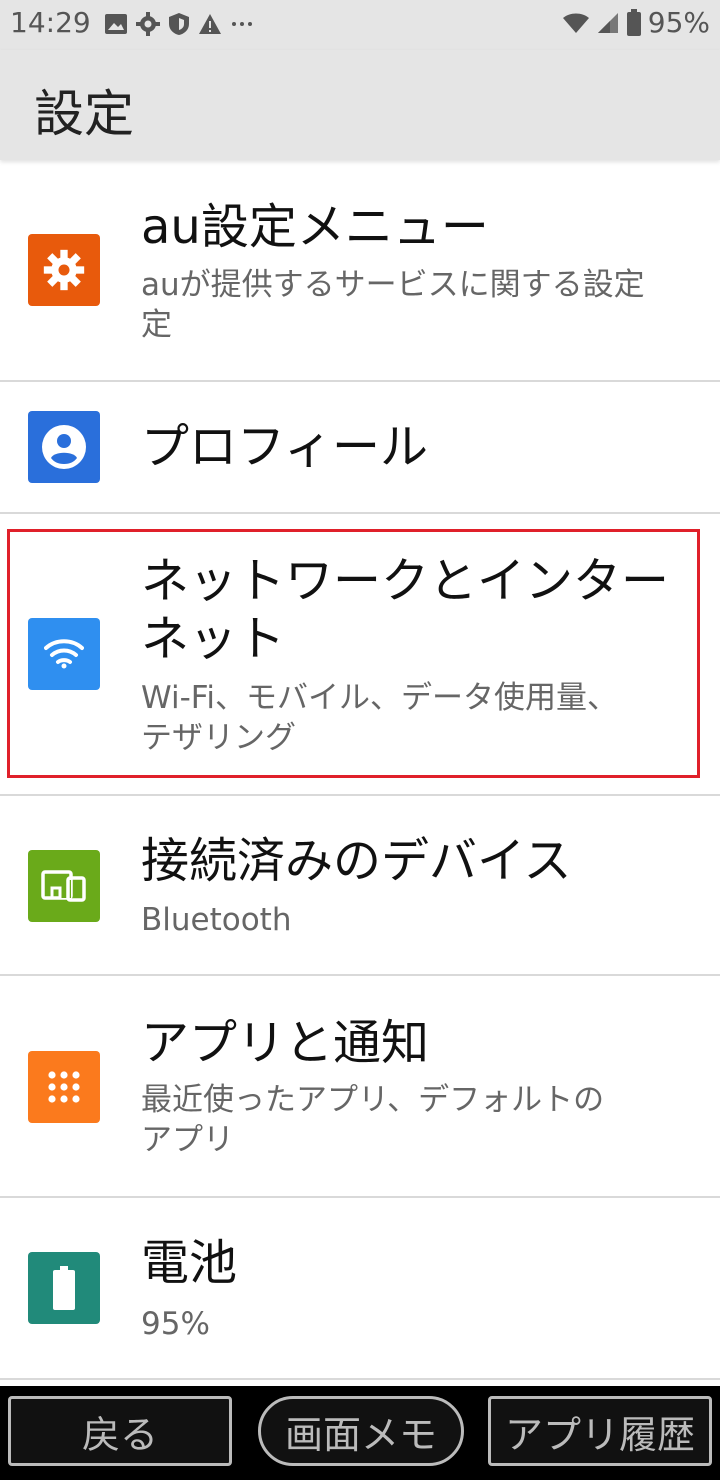 The image size is (720, 1480). What do you see at coordinates (242, 24) in the screenshot?
I see `more-icon` at bounding box center [242, 24].